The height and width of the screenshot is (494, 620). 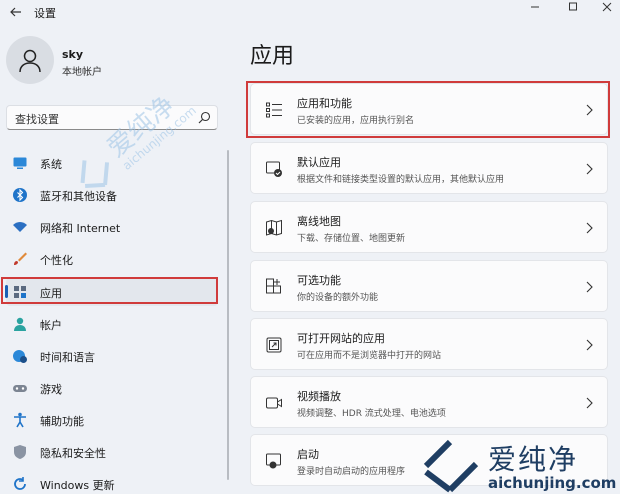 What do you see at coordinates (67, 357) in the screenshot?
I see `sidebar-item-label: 时间和语言` at bounding box center [67, 357].